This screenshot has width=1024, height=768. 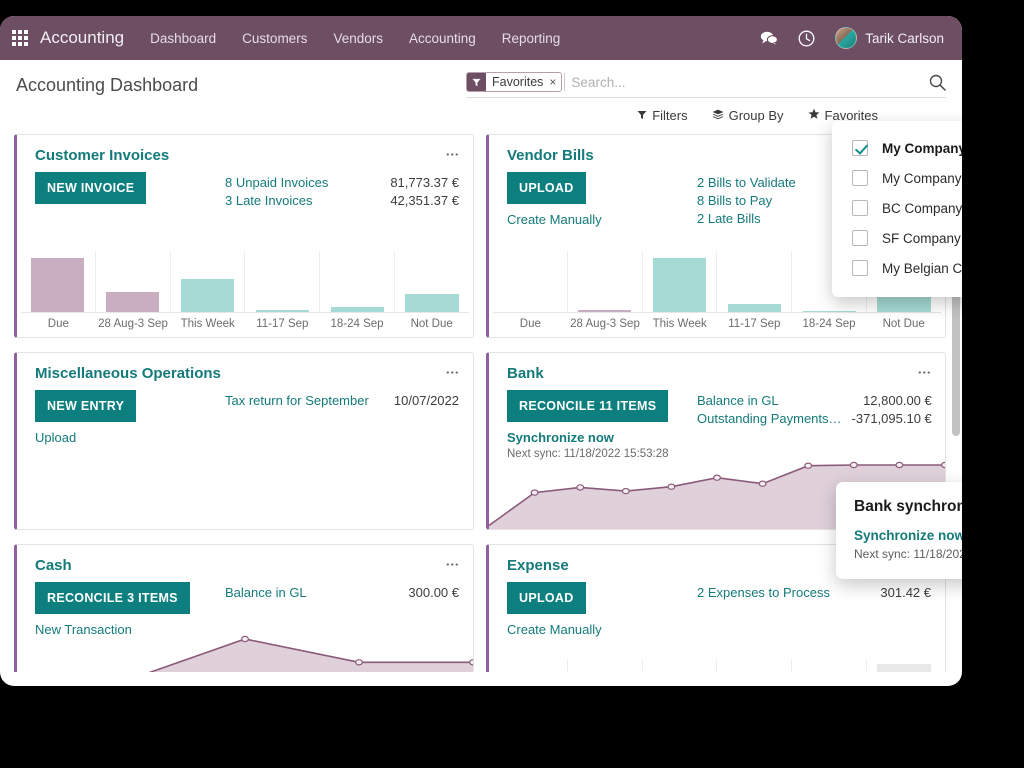 What do you see at coordinates (442, 38) in the screenshot?
I see `menu-item-accounting: Accounting` at bounding box center [442, 38].